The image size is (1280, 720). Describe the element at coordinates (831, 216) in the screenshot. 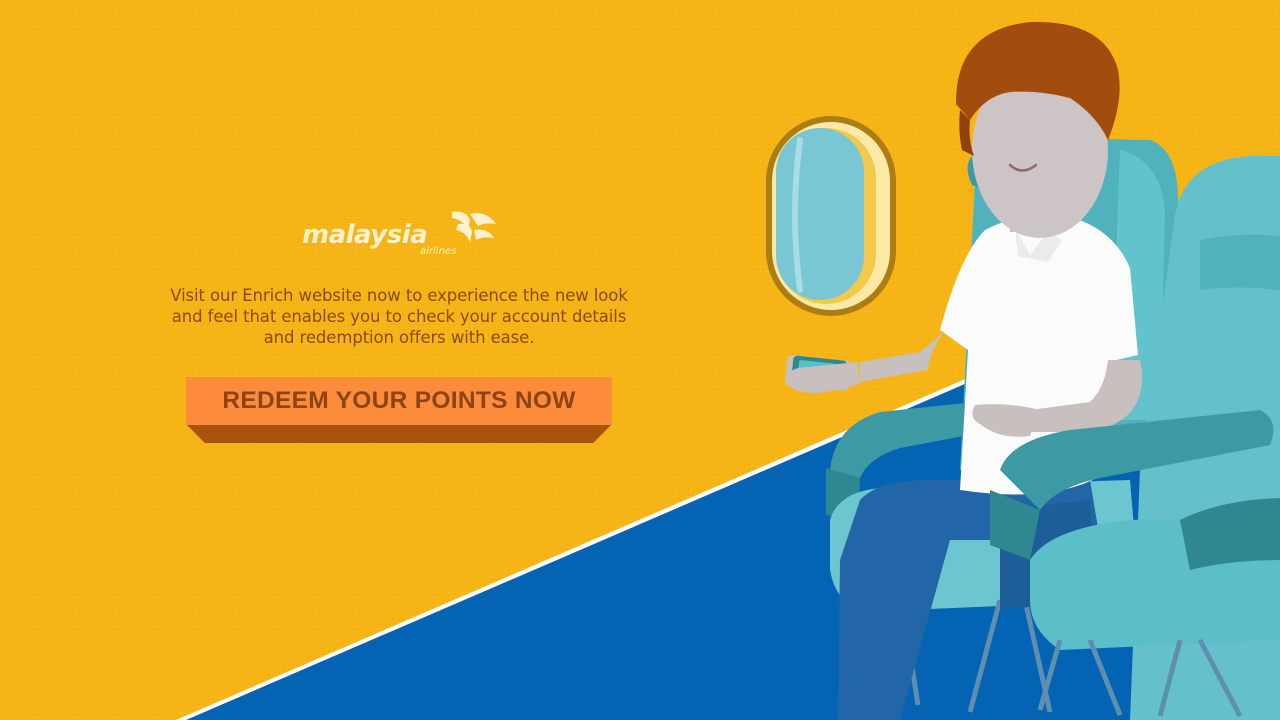

I see `airplane-window` at that location.